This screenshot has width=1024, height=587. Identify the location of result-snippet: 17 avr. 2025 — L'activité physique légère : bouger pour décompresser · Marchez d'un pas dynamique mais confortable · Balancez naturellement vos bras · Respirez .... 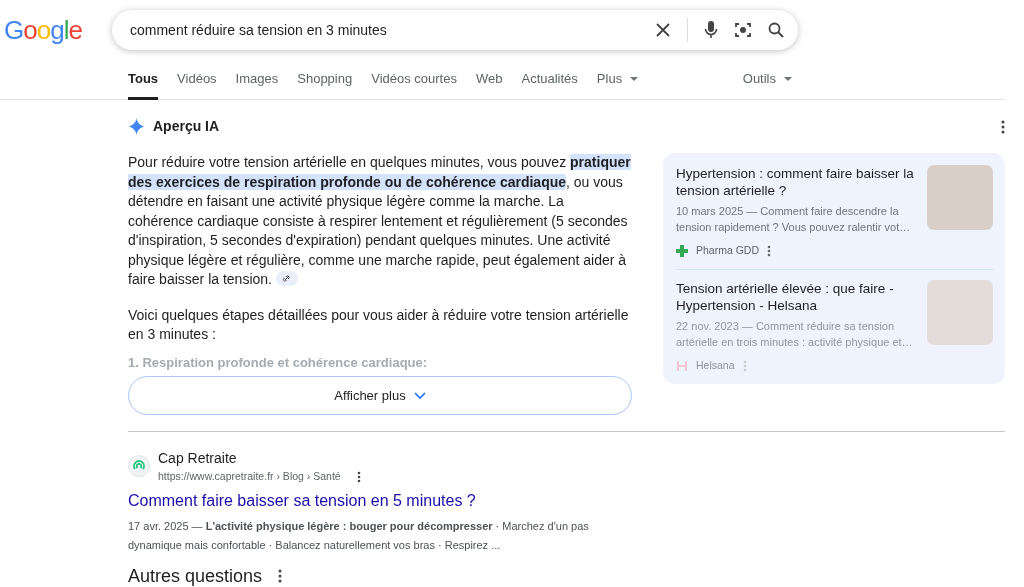
(359, 535).